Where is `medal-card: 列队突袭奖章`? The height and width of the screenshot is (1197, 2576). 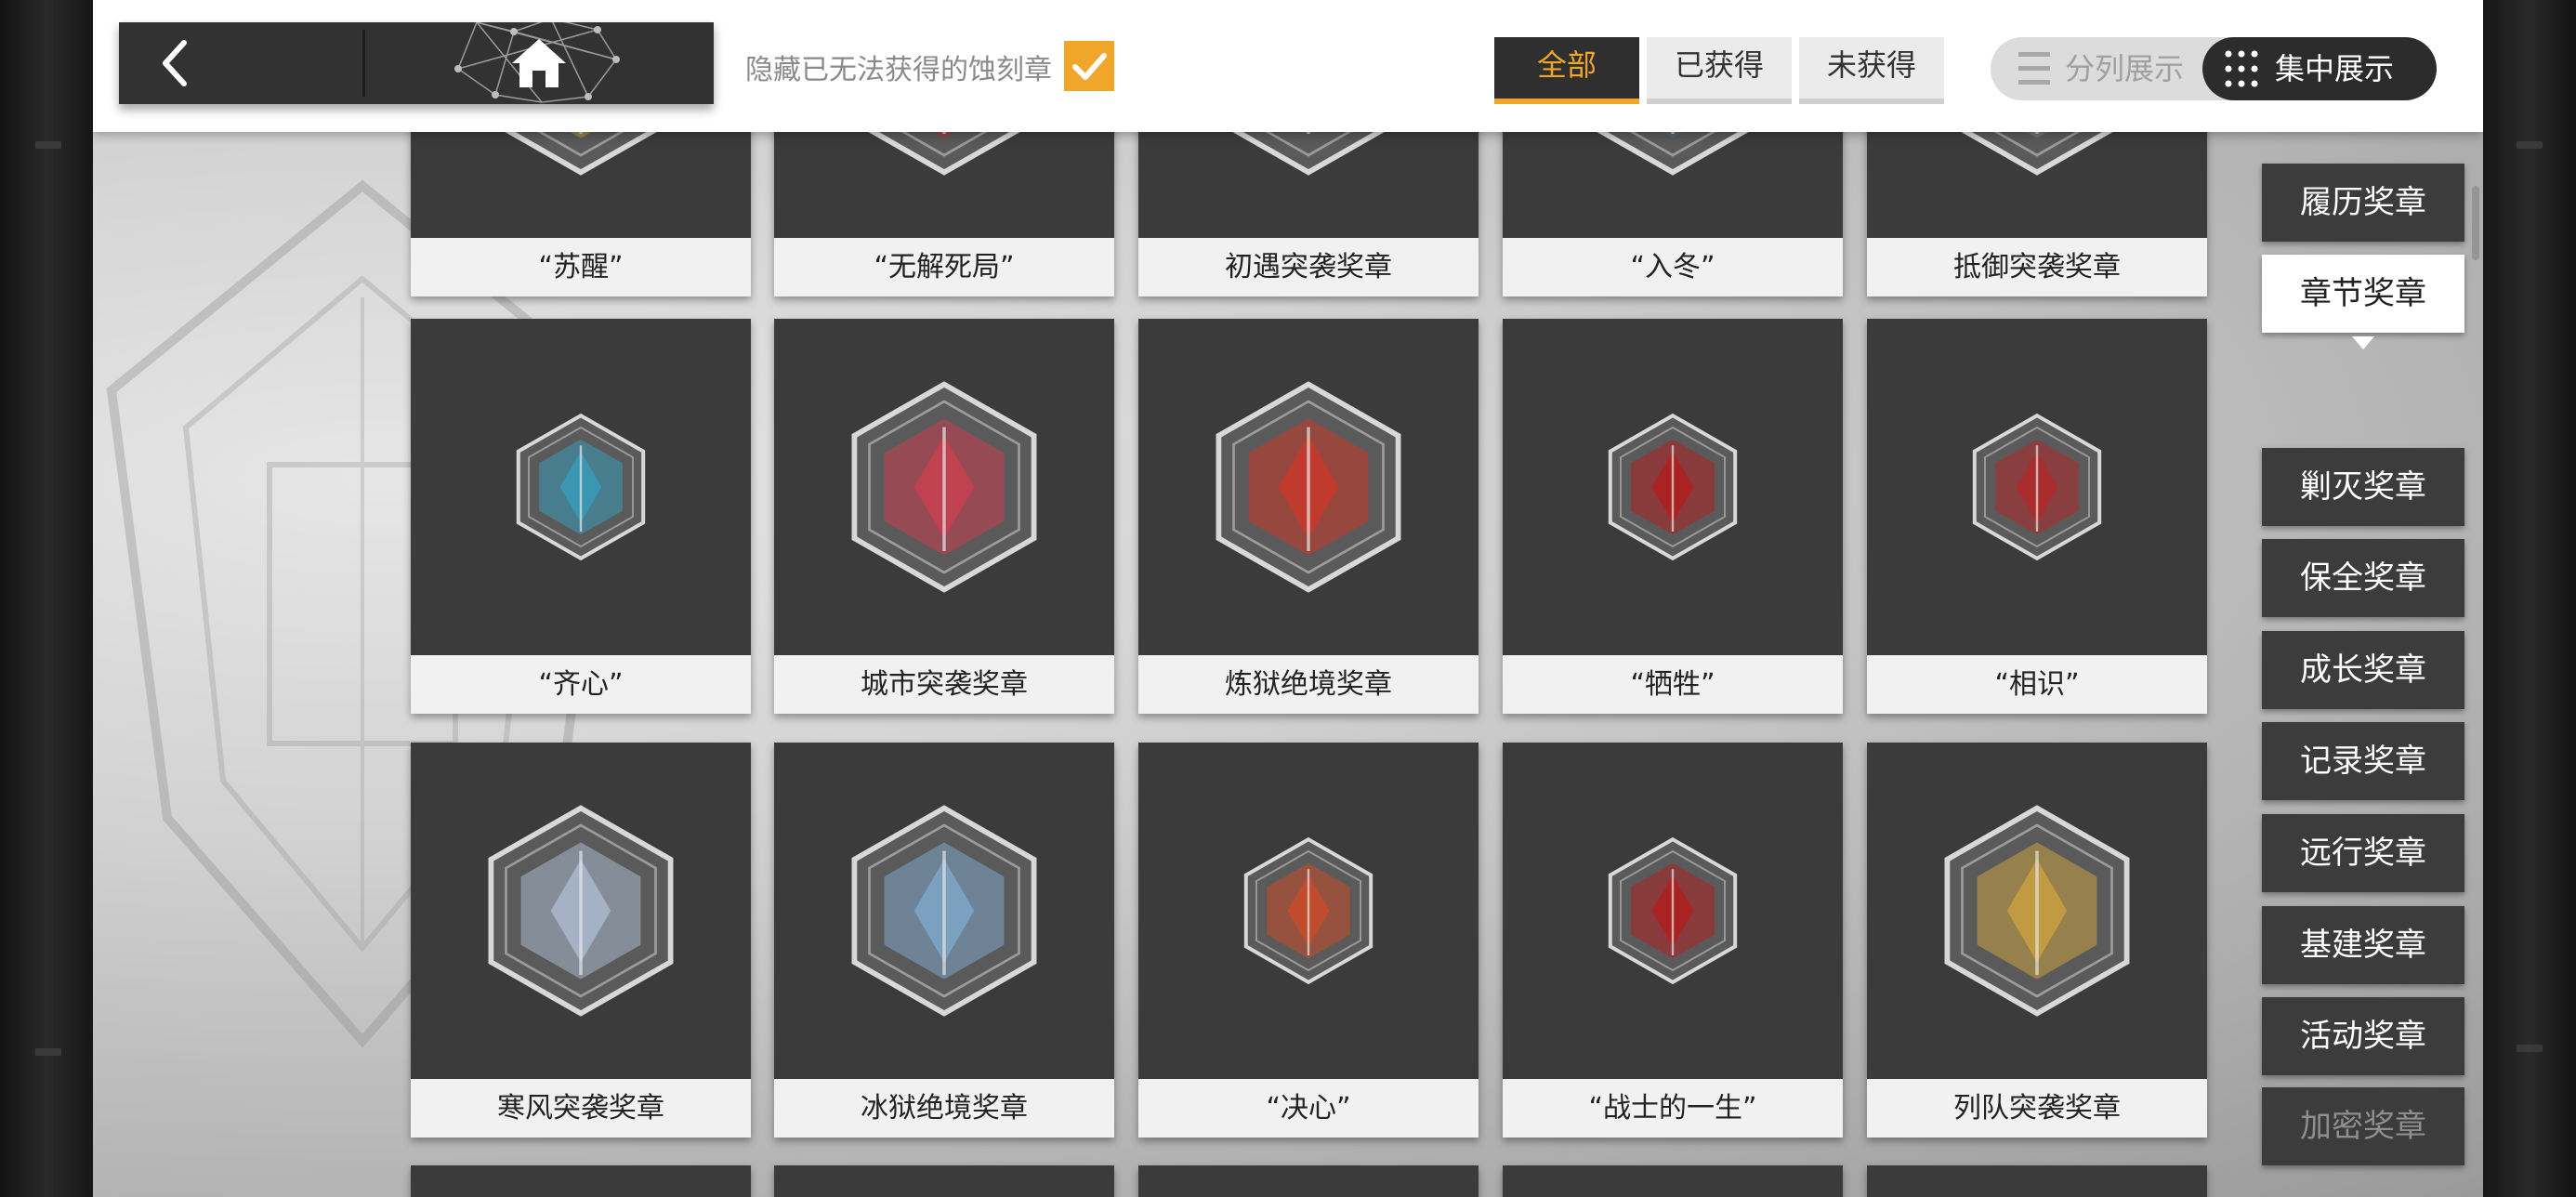 medal-card: 列队突袭奖章 is located at coordinates (2037, 940).